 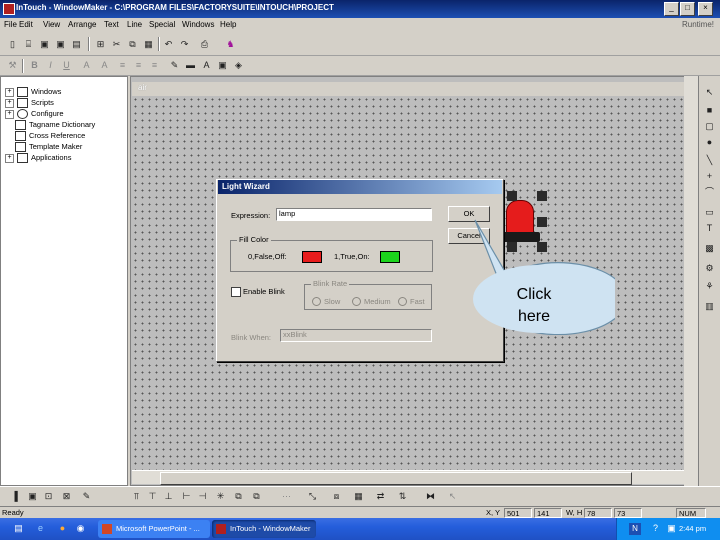 What do you see at coordinates (452, 496) in the screenshot?
I see `pointer-tool-icon: ↖` at bounding box center [452, 496].